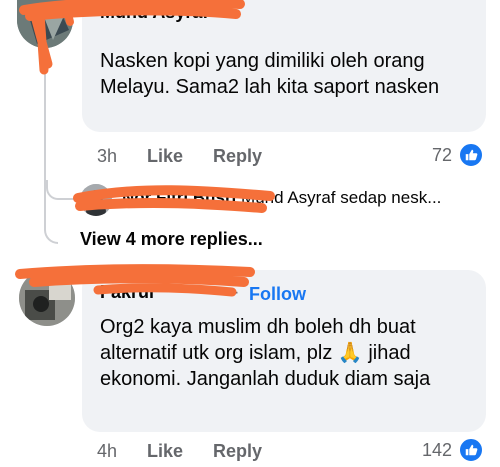 Image resolution: width=500 pixels, height=467 pixels. Describe the element at coordinates (165, 451) in the screenshot. I see `like-button-2: Like` at that location.